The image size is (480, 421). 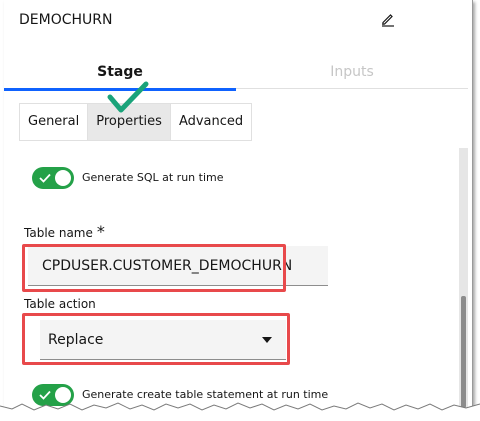 What do you see at coordinates (63, 178) in the screenshot?
I see `toggle-knob` at bounding box center [63, 178].